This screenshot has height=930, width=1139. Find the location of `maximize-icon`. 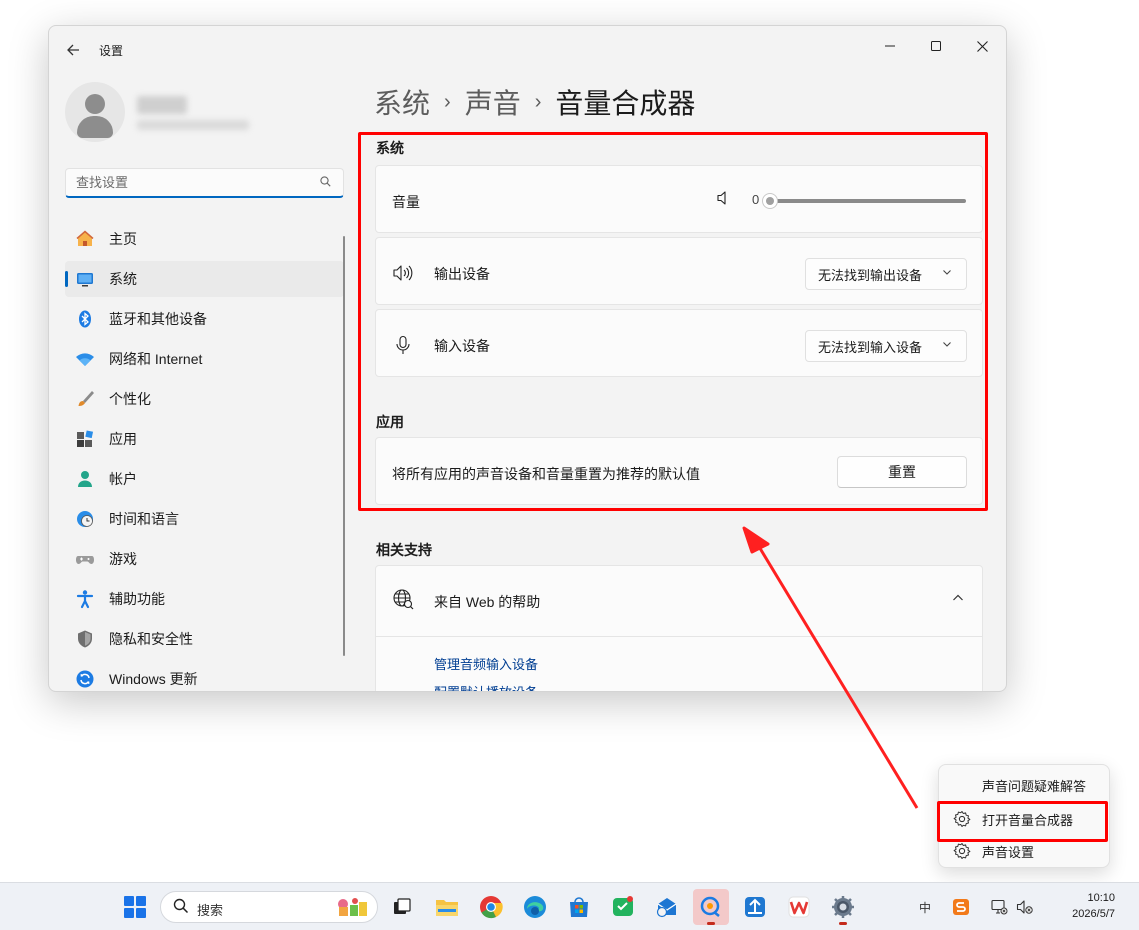

maximize-icon is located at coordinates (936, 46).